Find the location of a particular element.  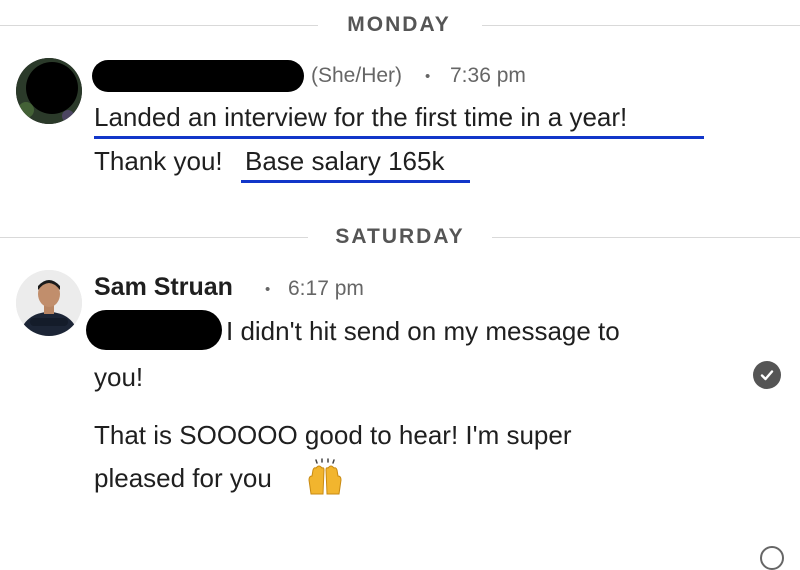

message-timestamp: 7:36 pm is located at coordinates (488, 75).